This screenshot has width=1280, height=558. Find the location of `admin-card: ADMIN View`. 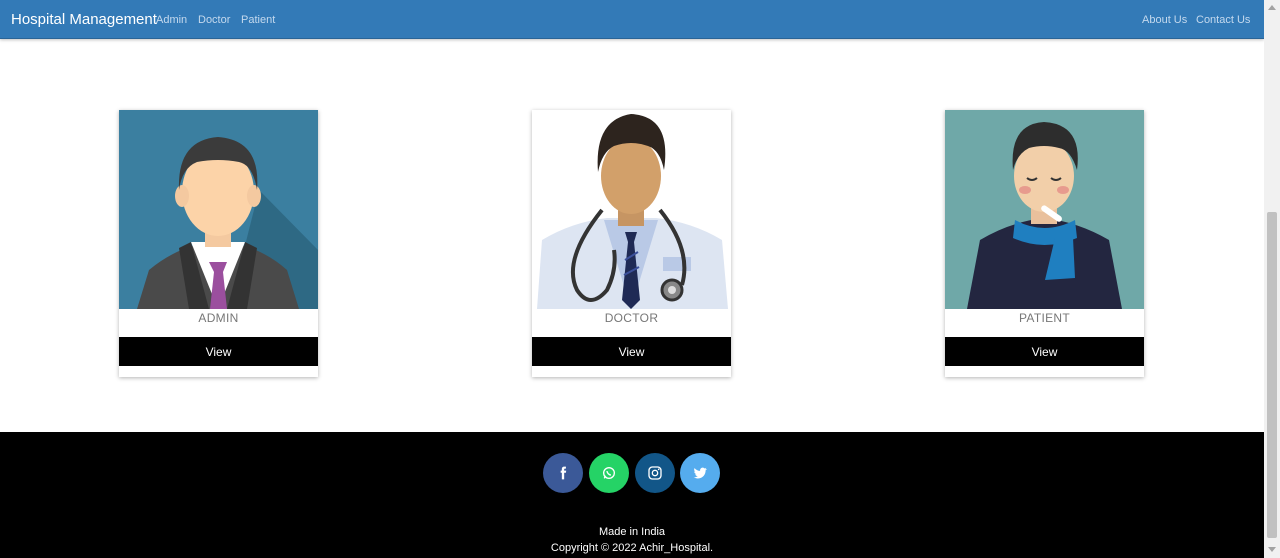

admin-card: ADMIN View is located at coordinates (218, 243).